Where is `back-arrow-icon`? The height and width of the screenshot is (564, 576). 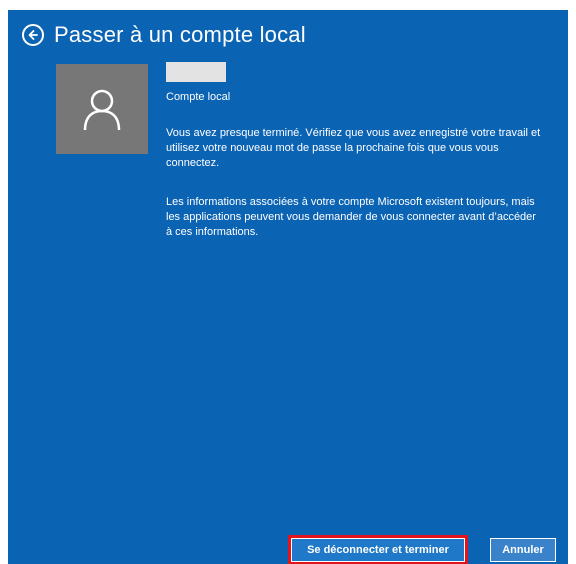 back-arrow-icon is located at coordinates (33, 35).